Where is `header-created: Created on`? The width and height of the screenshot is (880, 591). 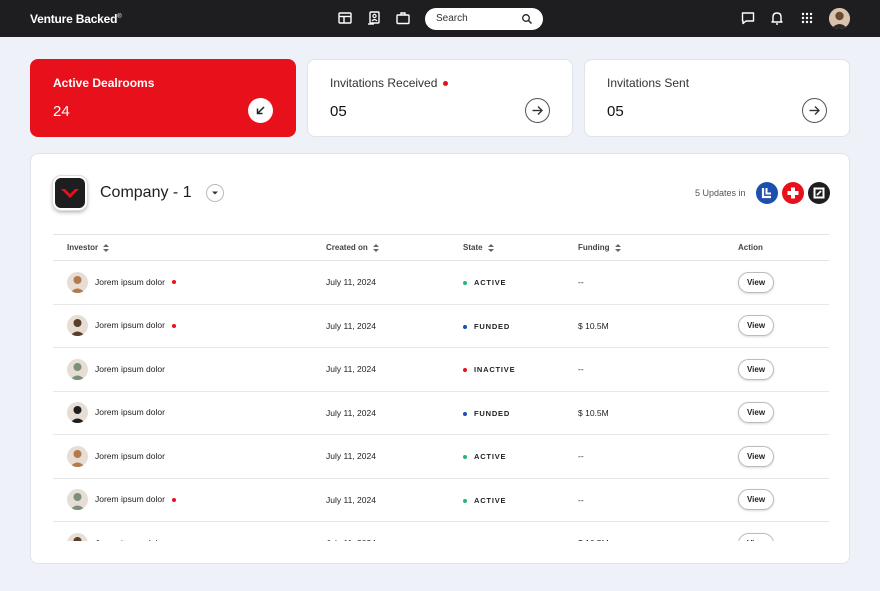
header-created: Created on is located at coordinates (394, 247).